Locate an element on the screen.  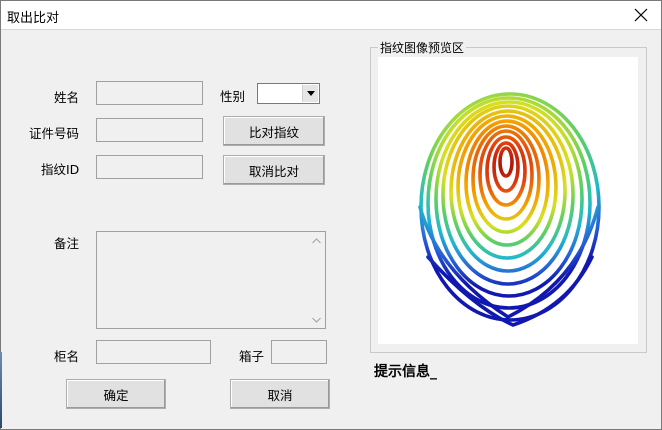
cancel-compare-button: 取消比对 is located at coordinates (274, 170).